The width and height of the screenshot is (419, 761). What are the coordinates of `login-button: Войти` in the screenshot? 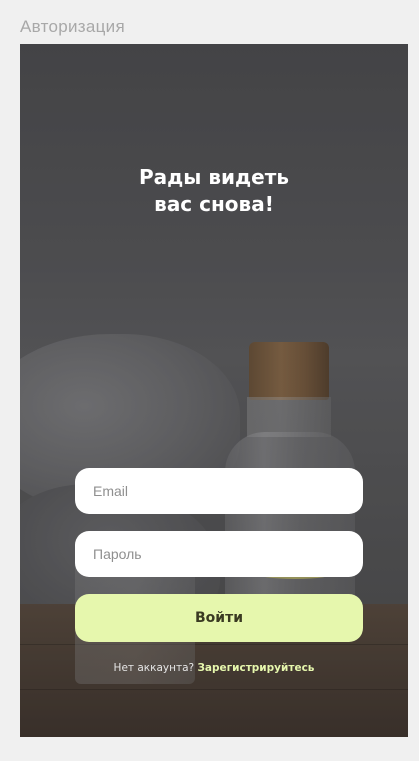 It's located at (219, 618).